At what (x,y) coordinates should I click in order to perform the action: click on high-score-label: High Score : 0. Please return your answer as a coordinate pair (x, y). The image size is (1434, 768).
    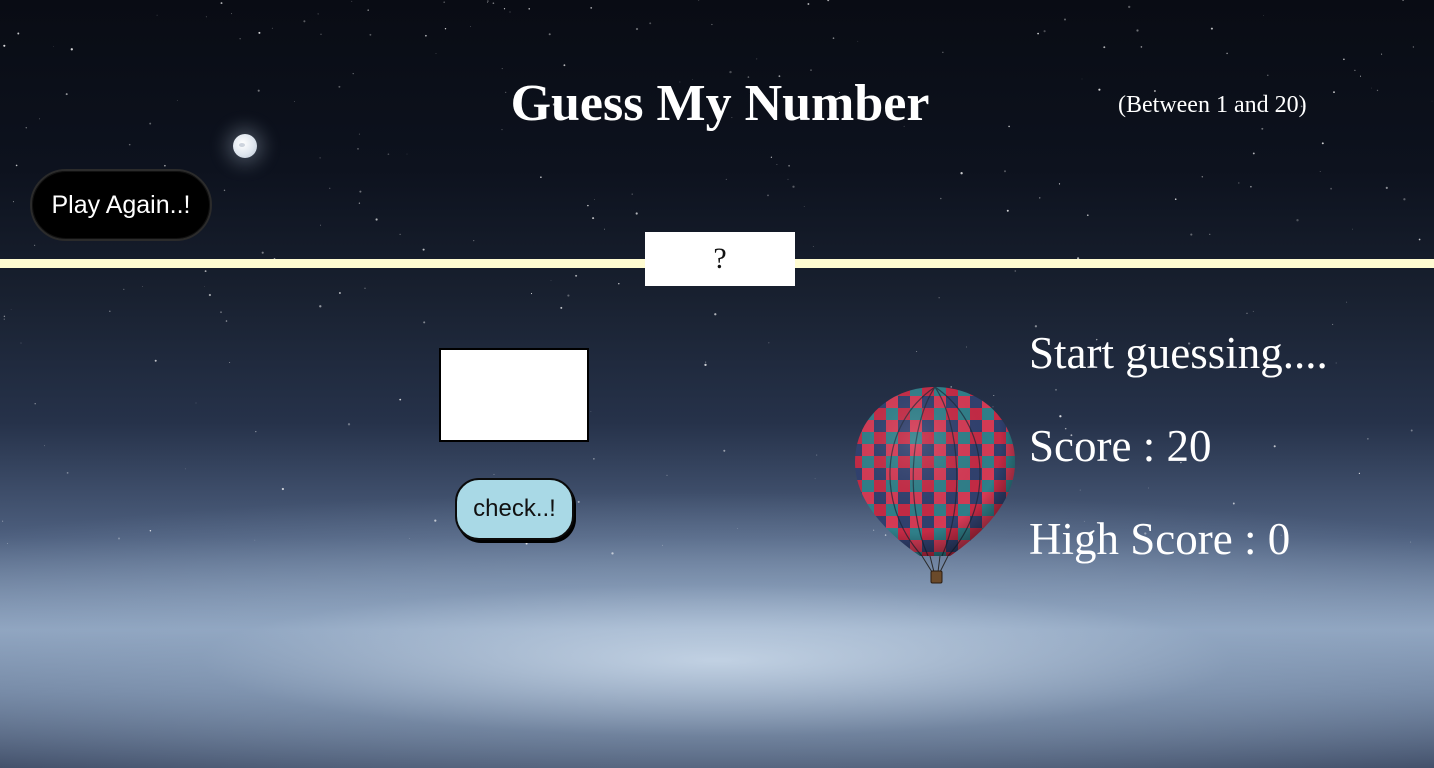
    Looking at the image, I should click on (1160, 539).